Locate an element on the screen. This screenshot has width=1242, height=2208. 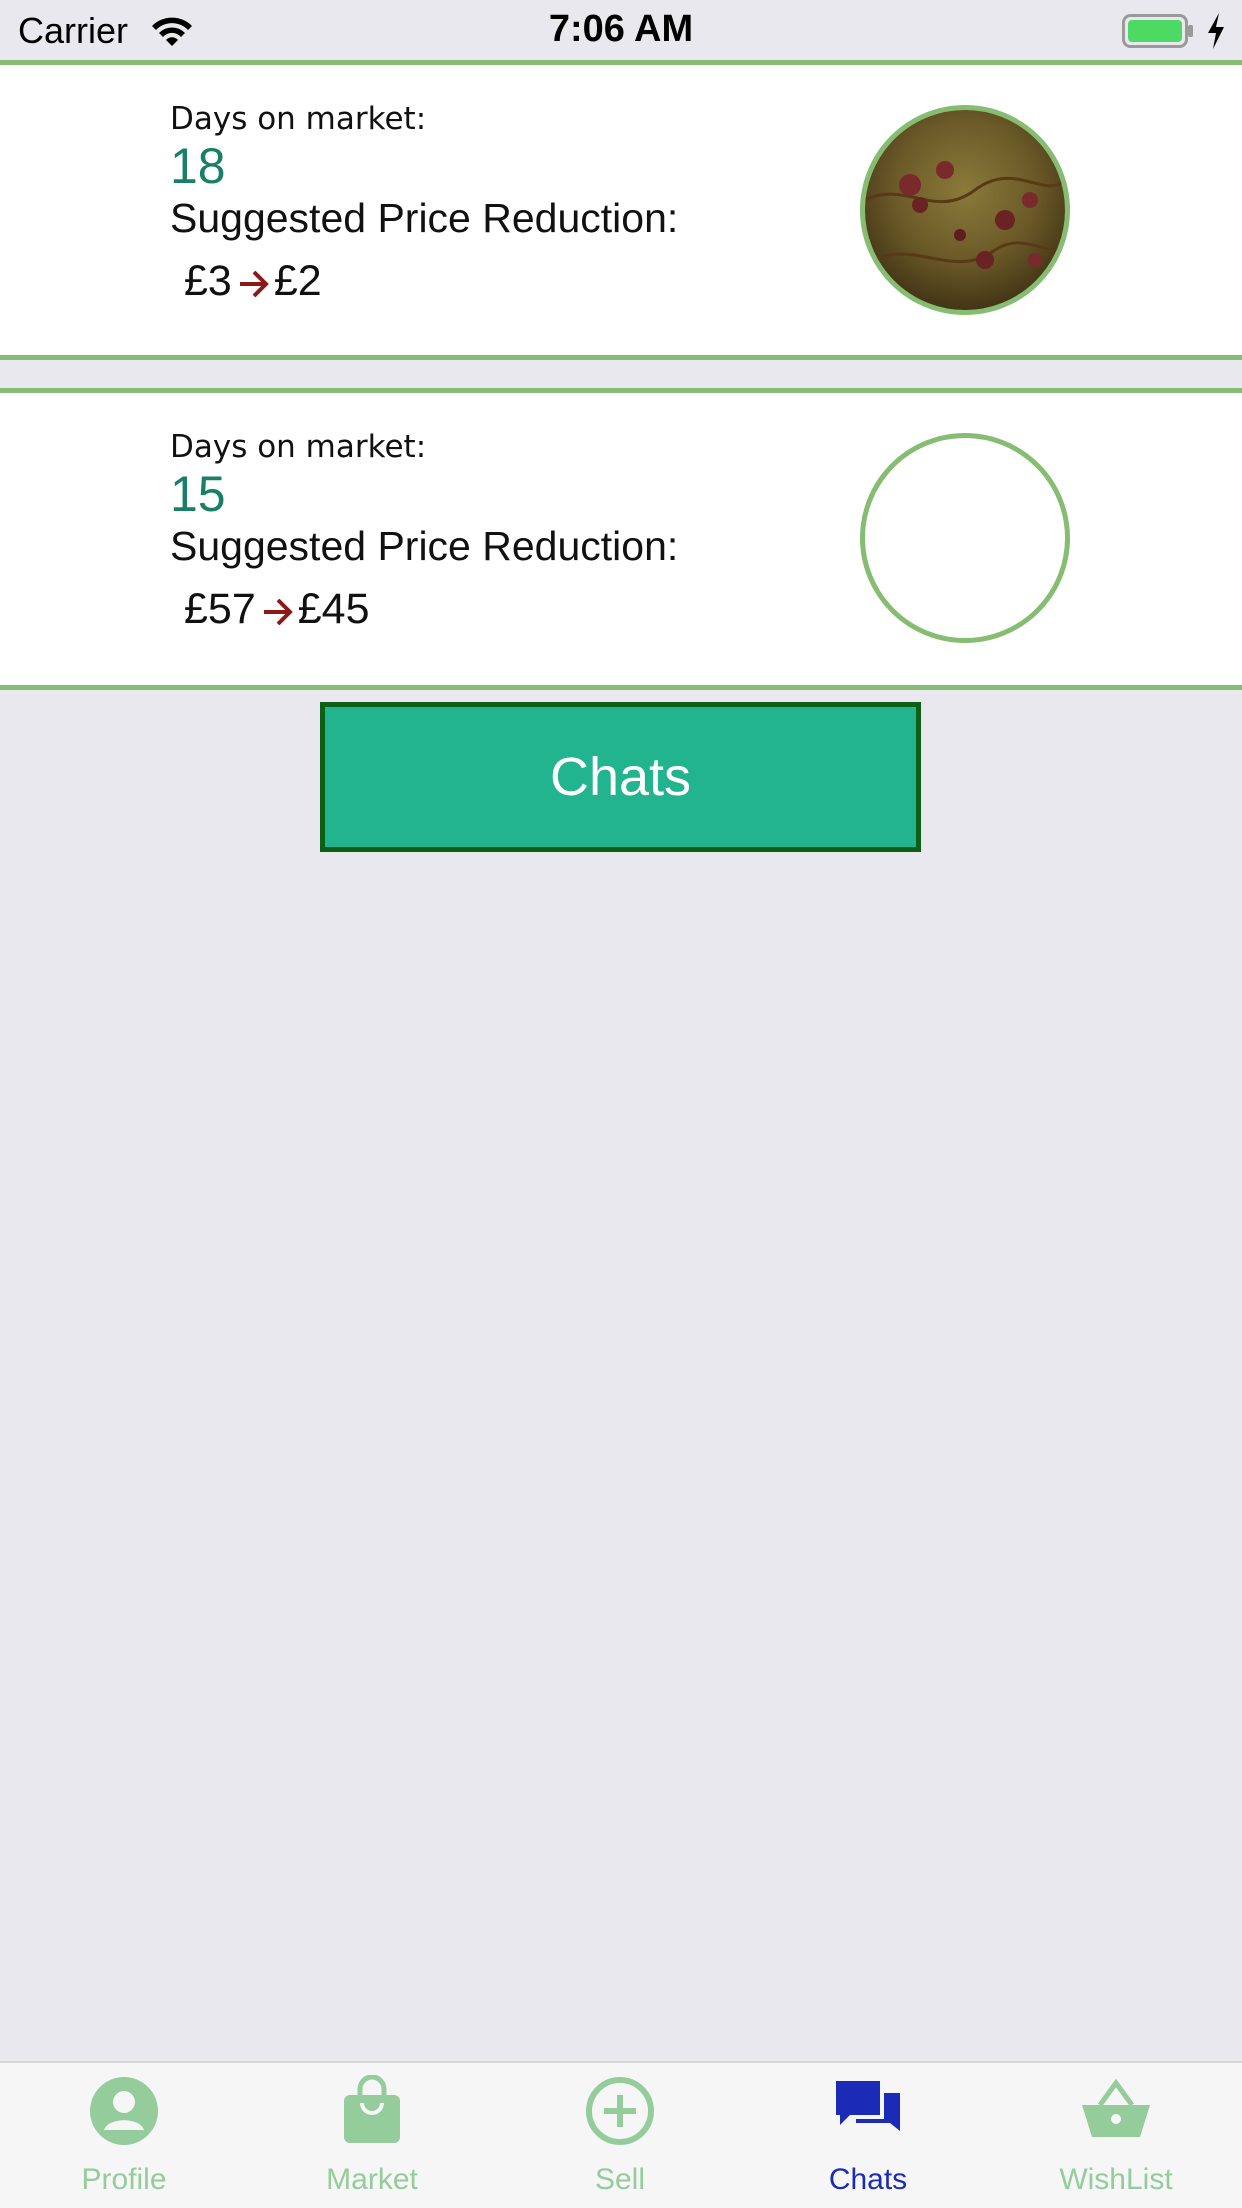
chats-button: Chats is located at coordinates (620, 777).